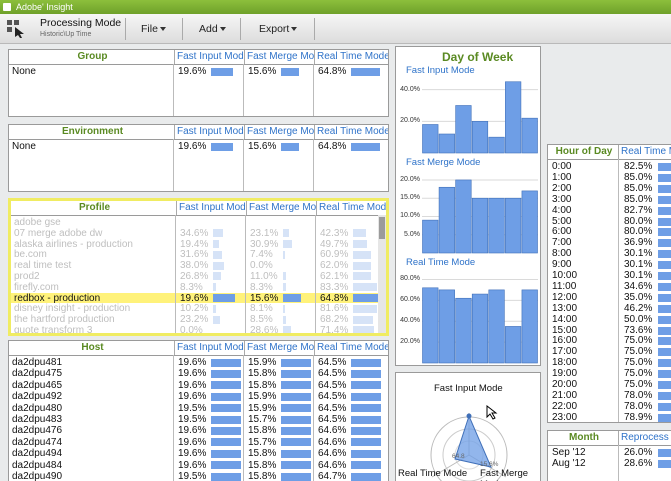 The height and width of the screenshot is (481, 671). Describe the element at coordinates (17, 29) in the screenshot. I see `processing-mode-icon` at that location.